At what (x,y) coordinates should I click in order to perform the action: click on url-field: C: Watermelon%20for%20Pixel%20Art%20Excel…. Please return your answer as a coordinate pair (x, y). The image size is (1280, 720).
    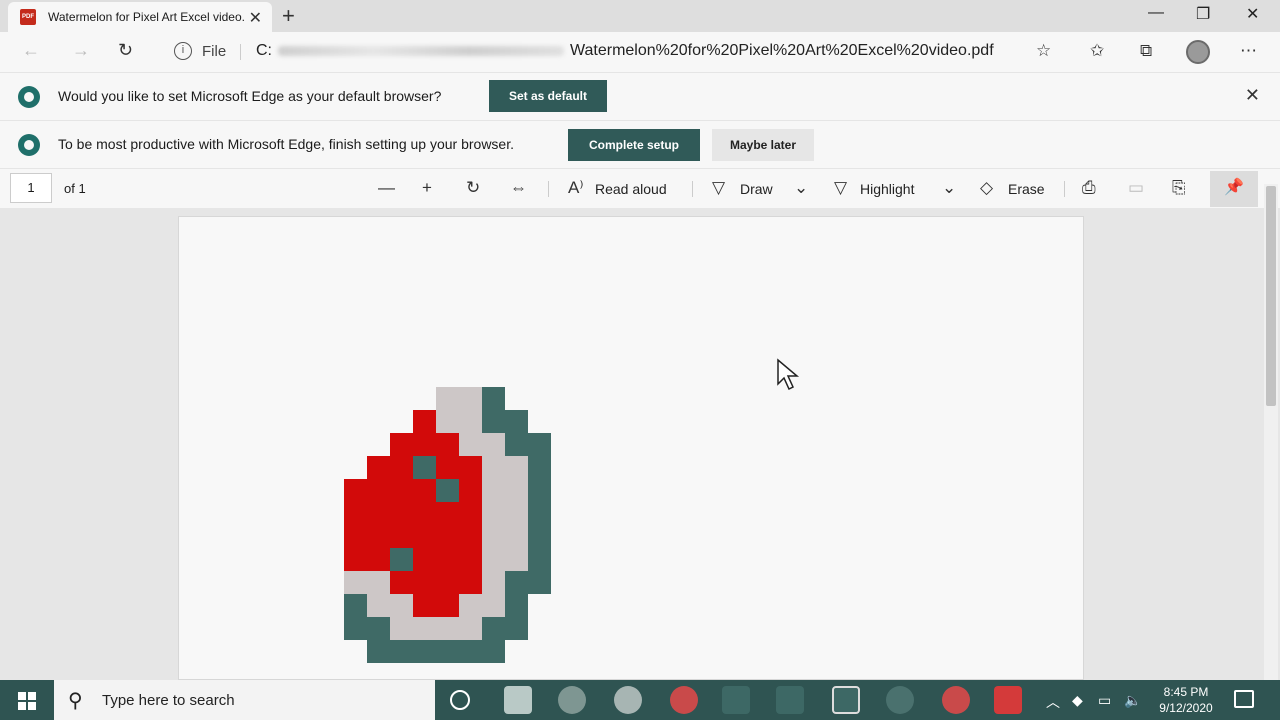
    Looking at the image, I should click on (625, 51).